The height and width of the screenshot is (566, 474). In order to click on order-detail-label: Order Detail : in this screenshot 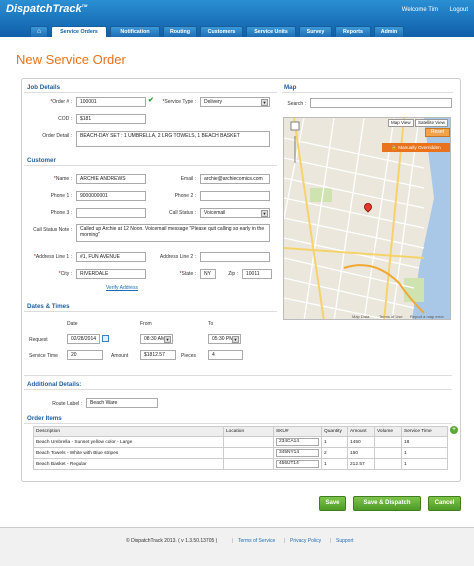, I will do `click(57, 136)`.